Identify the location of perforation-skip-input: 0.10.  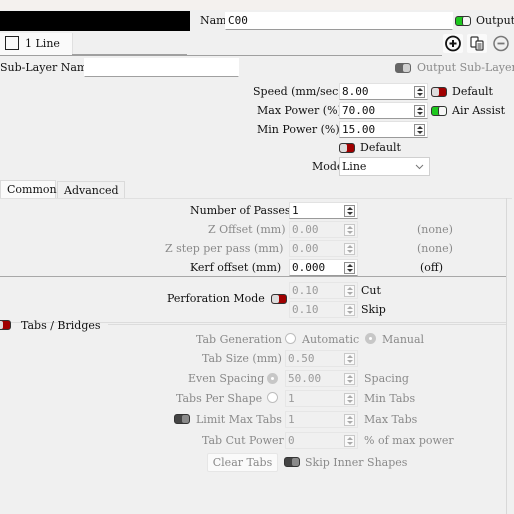
(323, 309).